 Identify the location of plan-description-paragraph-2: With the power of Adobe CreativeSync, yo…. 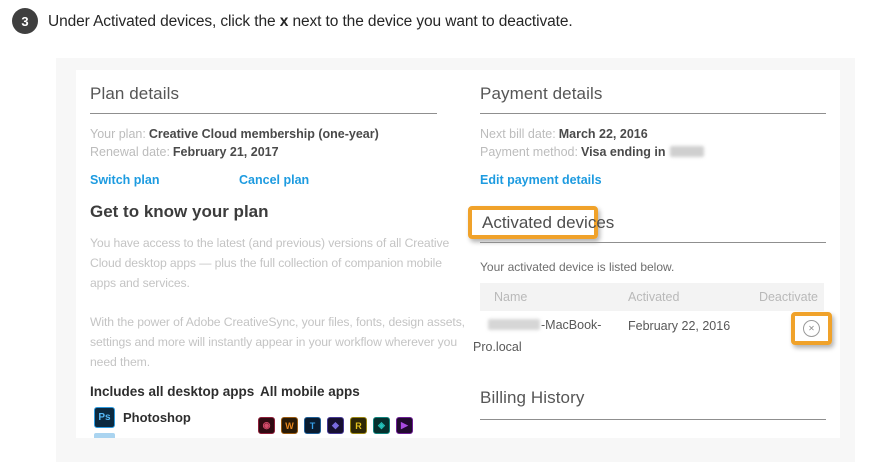
(277, 342).